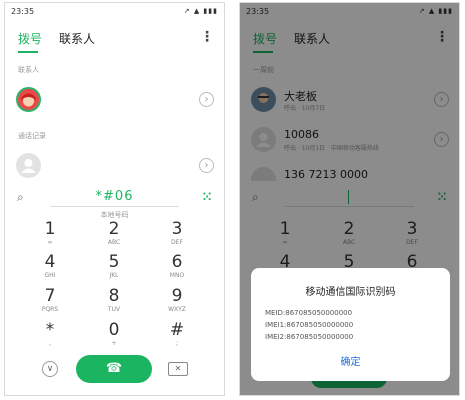  Describe the element at coordinates (177, 233) in the screenshot. I see `key-3: 3 DEF` at that location.